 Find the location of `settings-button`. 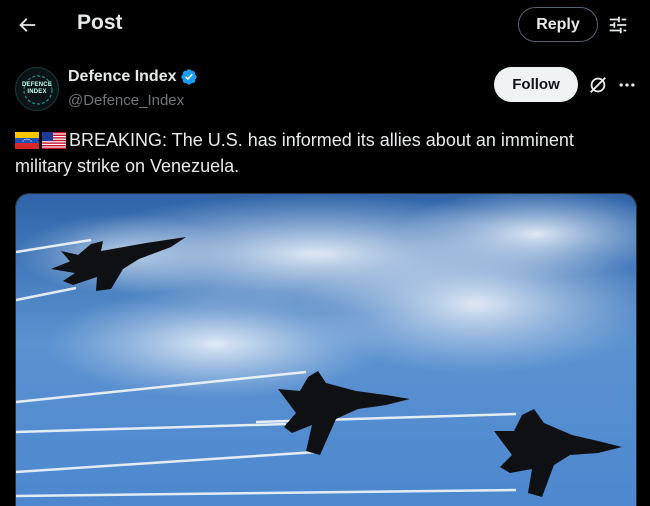

settings-button is located at coordinates (618, 25).